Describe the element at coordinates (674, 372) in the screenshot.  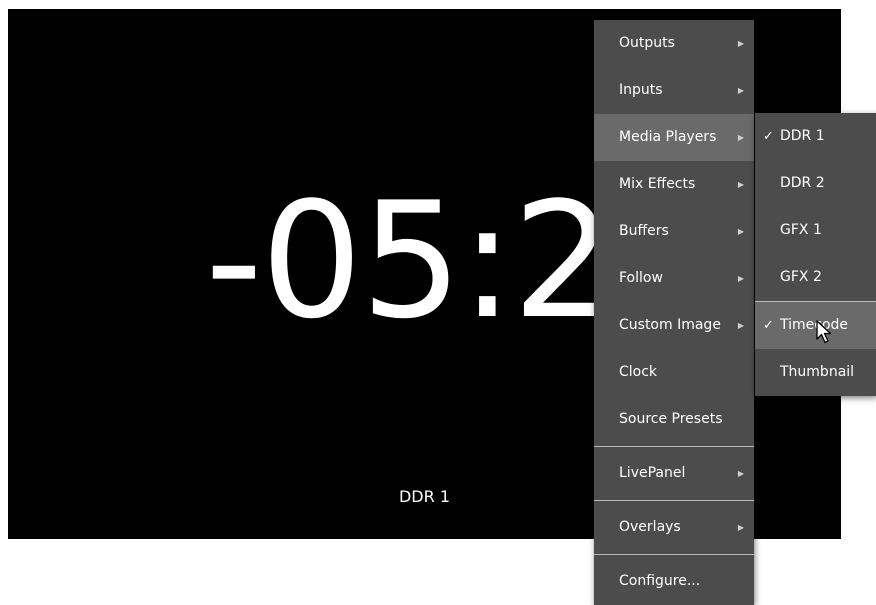
I see `menu-item-clock: Clock` at that location.